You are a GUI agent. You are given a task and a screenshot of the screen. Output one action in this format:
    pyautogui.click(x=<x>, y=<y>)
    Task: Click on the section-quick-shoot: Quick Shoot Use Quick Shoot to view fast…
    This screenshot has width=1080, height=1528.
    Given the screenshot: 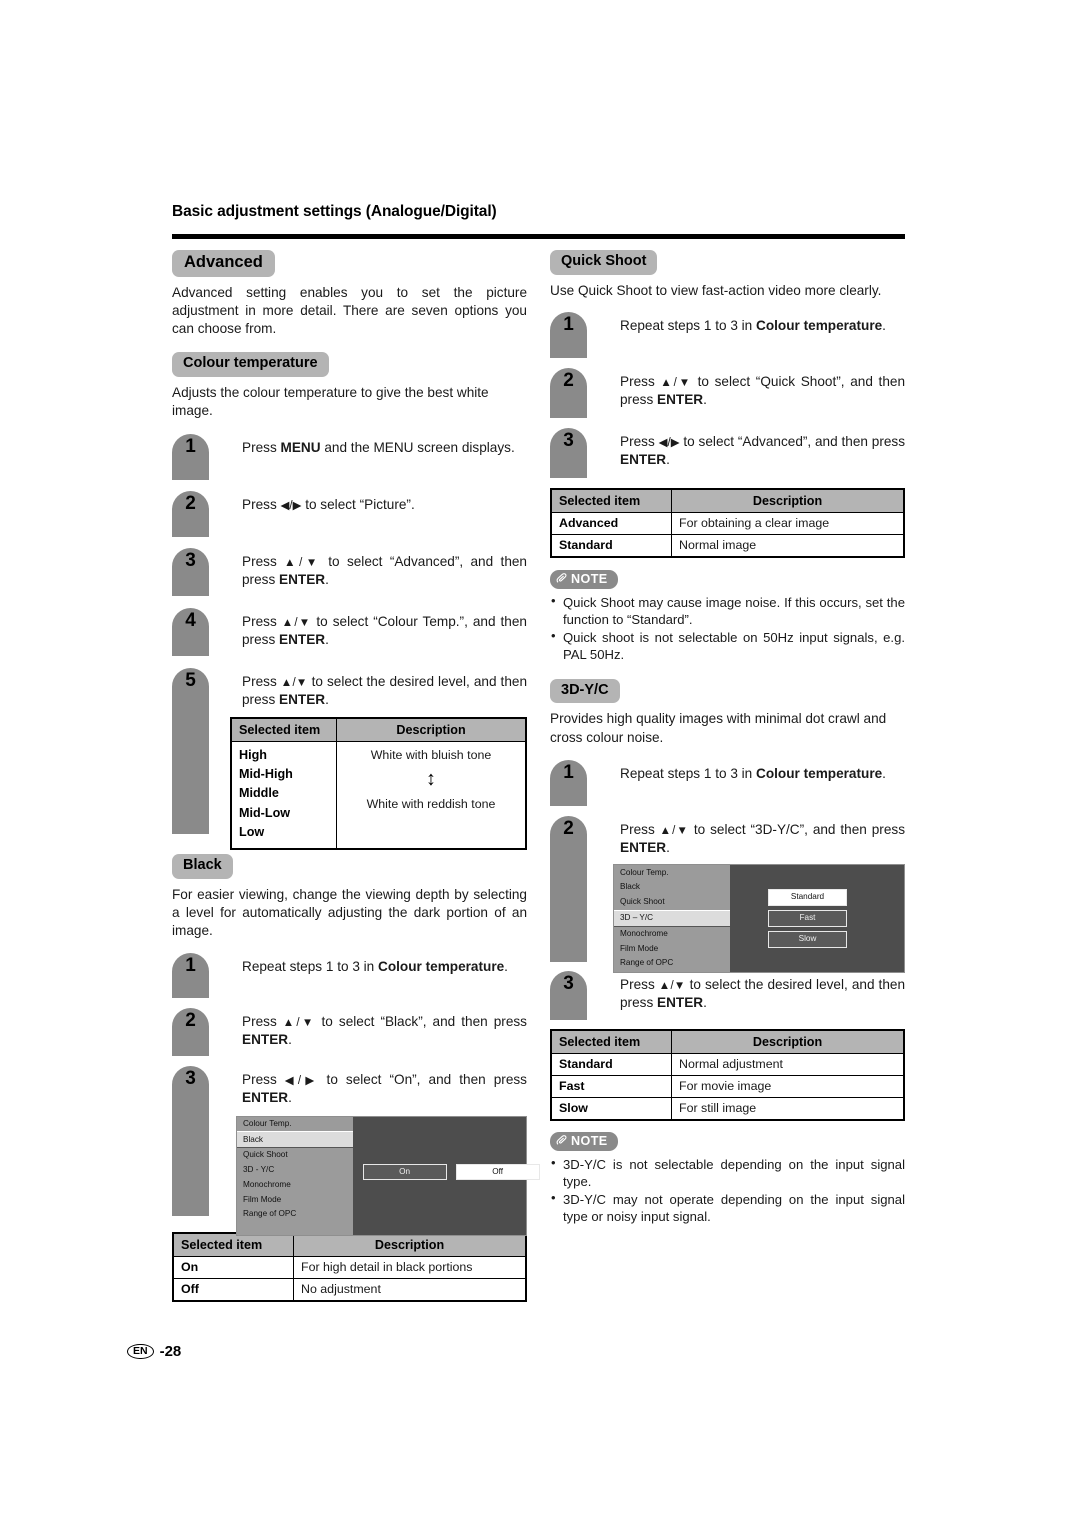 What is the action you would take?
    pyautogui.click(x=727, y=456)
    